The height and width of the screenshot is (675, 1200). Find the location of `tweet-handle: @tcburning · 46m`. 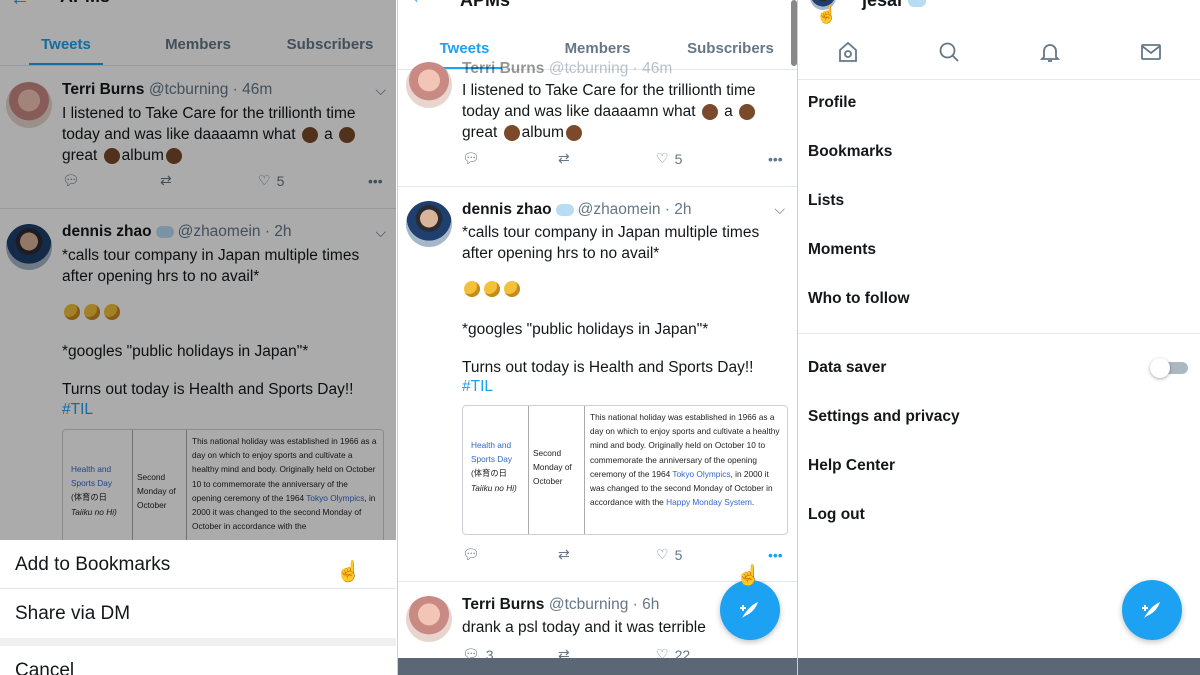

tweet-handle: @tcburning · 46m is located at coordinates (610, 68).